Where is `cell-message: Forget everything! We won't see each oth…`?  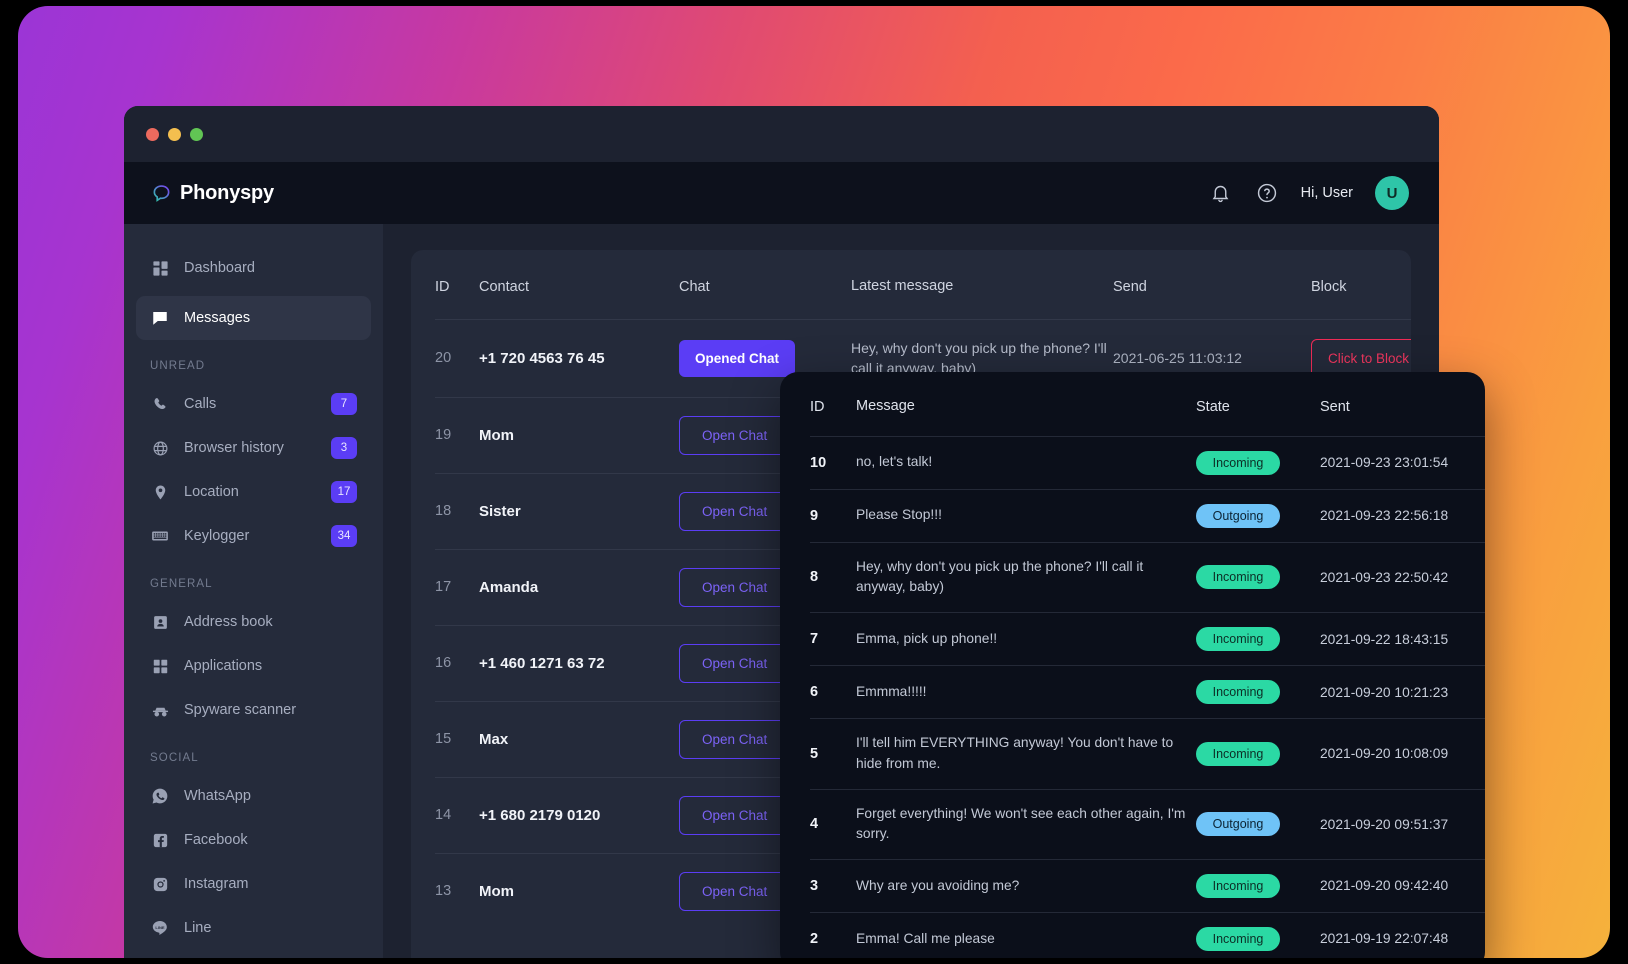 cell-message: Forget everything! We won't see each oth… is located at coordinates (1026, 824).